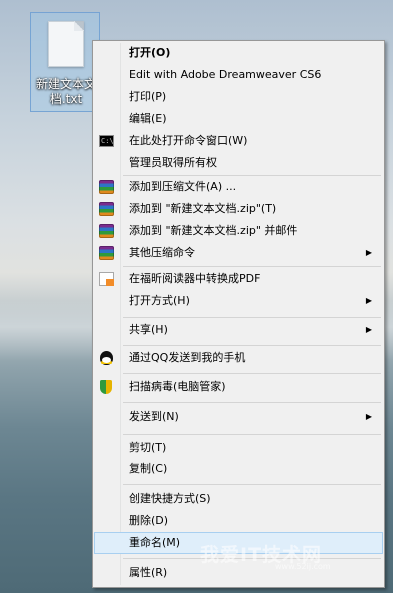 The width and height of the screenshot is (393, 593). I want to click on menu-item-create-shortcut: 创建快捷方式(S), so click(238, 499).